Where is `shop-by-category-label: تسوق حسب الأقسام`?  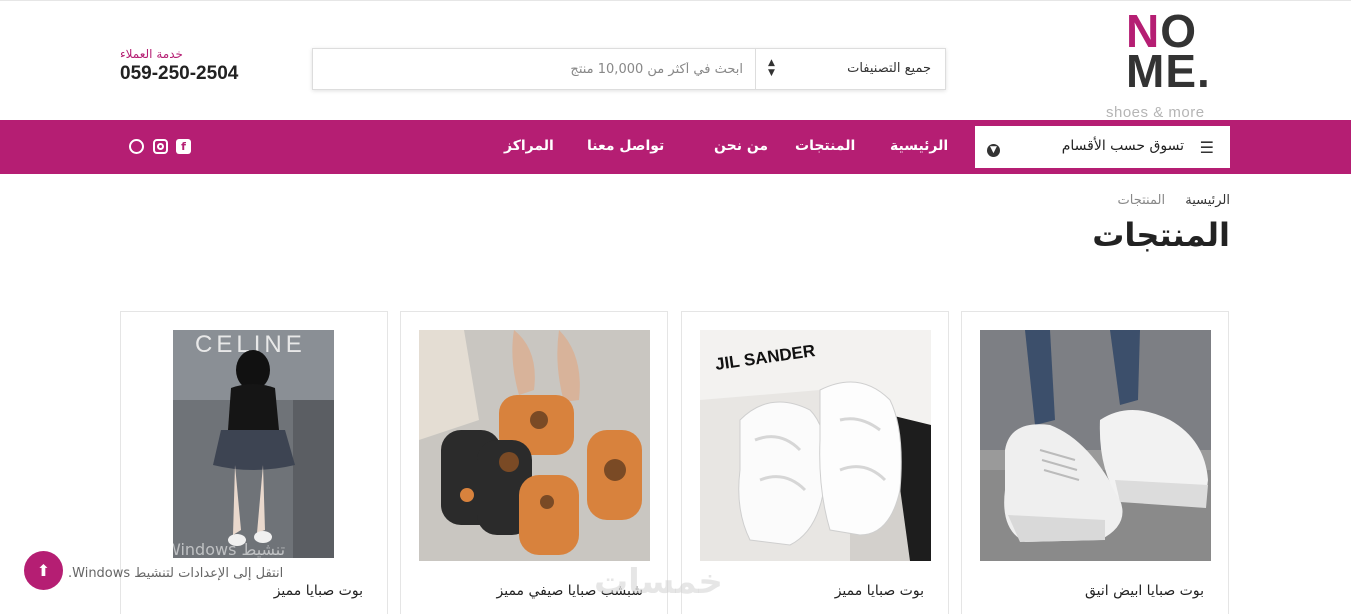
shop-by-category-label: تسوق حسب الأقسام is located at coordinates (1122, 146).